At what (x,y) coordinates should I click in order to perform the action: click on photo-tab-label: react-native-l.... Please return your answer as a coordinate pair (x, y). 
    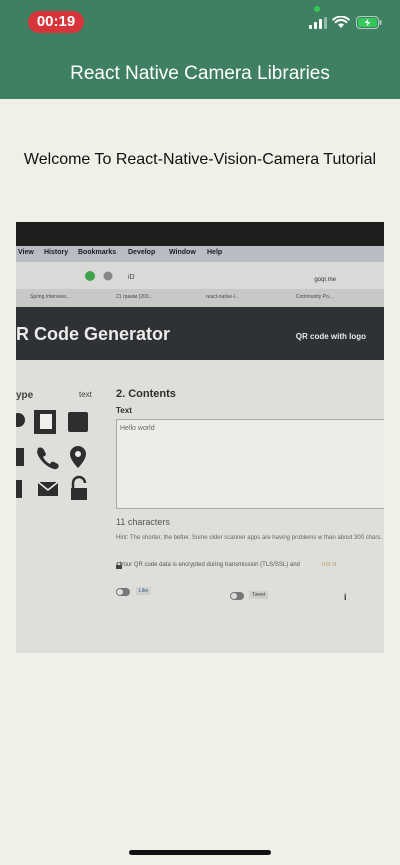
    Looking at the image, I should click on (223, 297).